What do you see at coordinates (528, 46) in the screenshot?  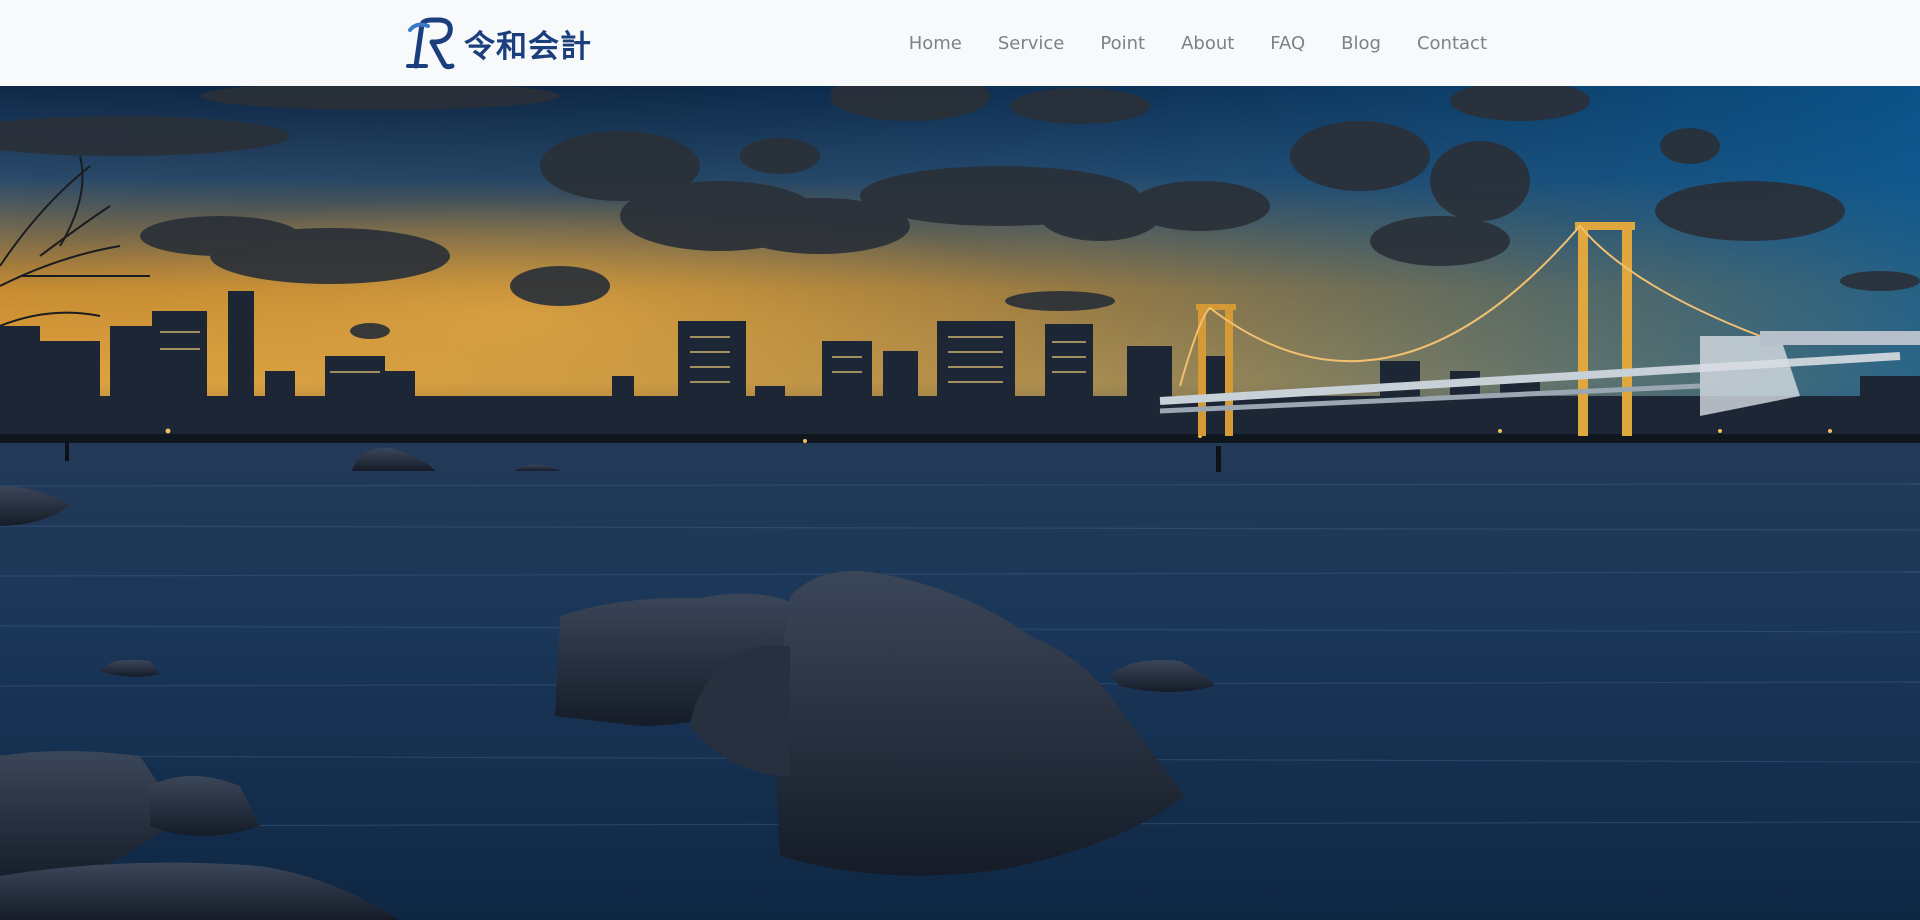 I see `logo-text: 令和会計` at bounding box center [528, 46].